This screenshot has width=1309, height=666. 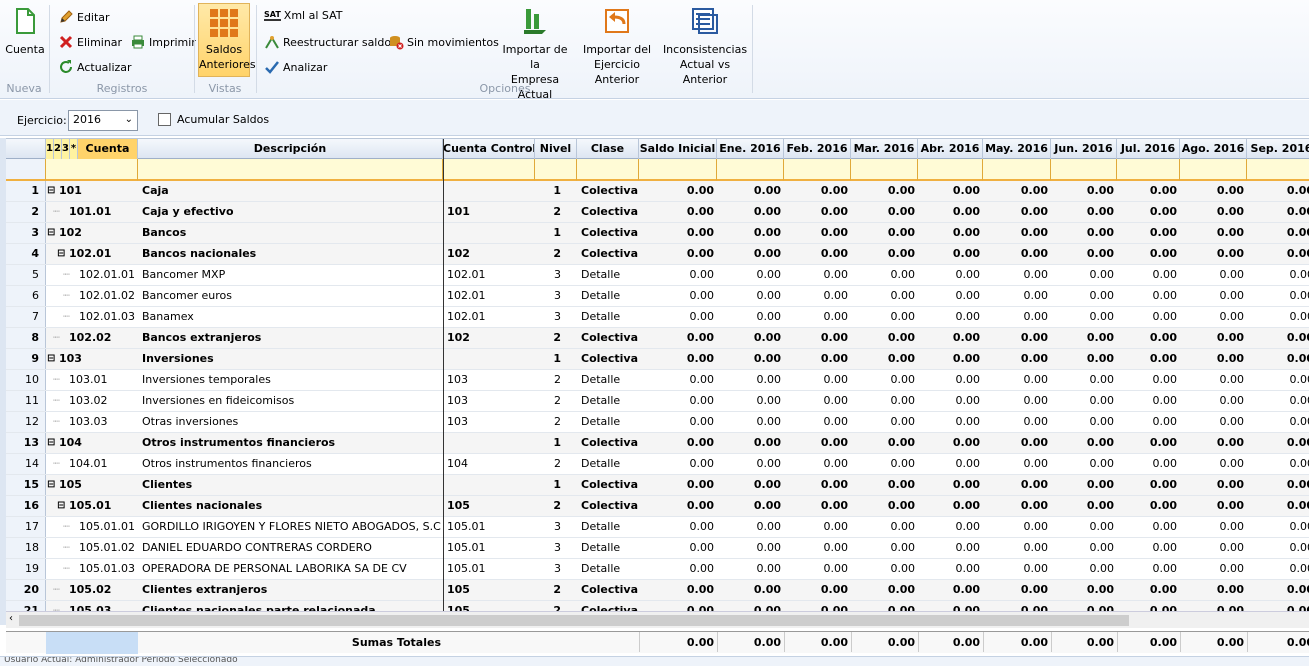 What do you see at coordinates (950, 149) in the screenshot?
I see `header-month: Abr. 2016` at bounding box center [950, 149].